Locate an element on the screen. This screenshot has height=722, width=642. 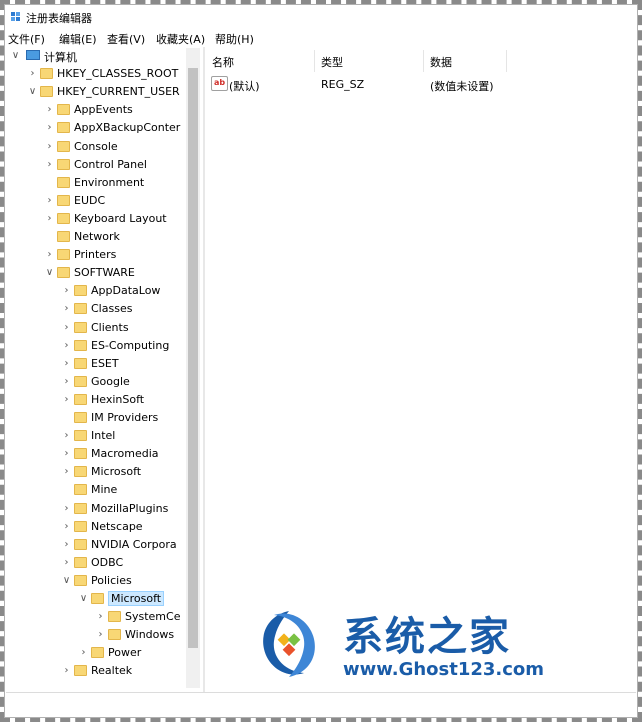
tree-node: › ESET is located at coordinates (96, 364).